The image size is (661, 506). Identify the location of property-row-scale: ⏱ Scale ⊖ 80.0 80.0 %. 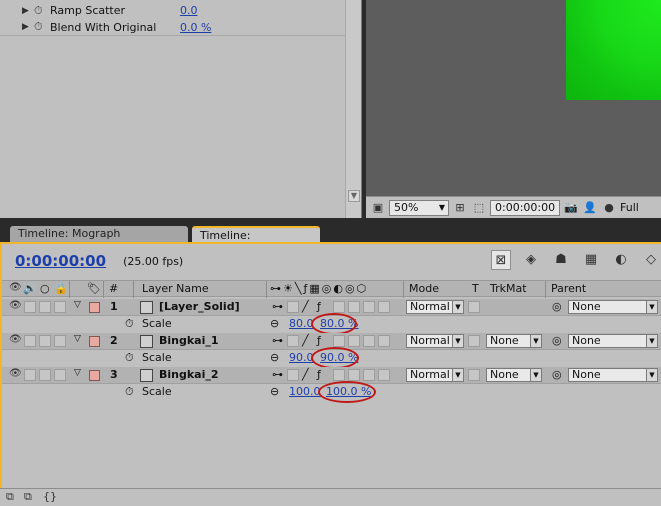
(331, 324).